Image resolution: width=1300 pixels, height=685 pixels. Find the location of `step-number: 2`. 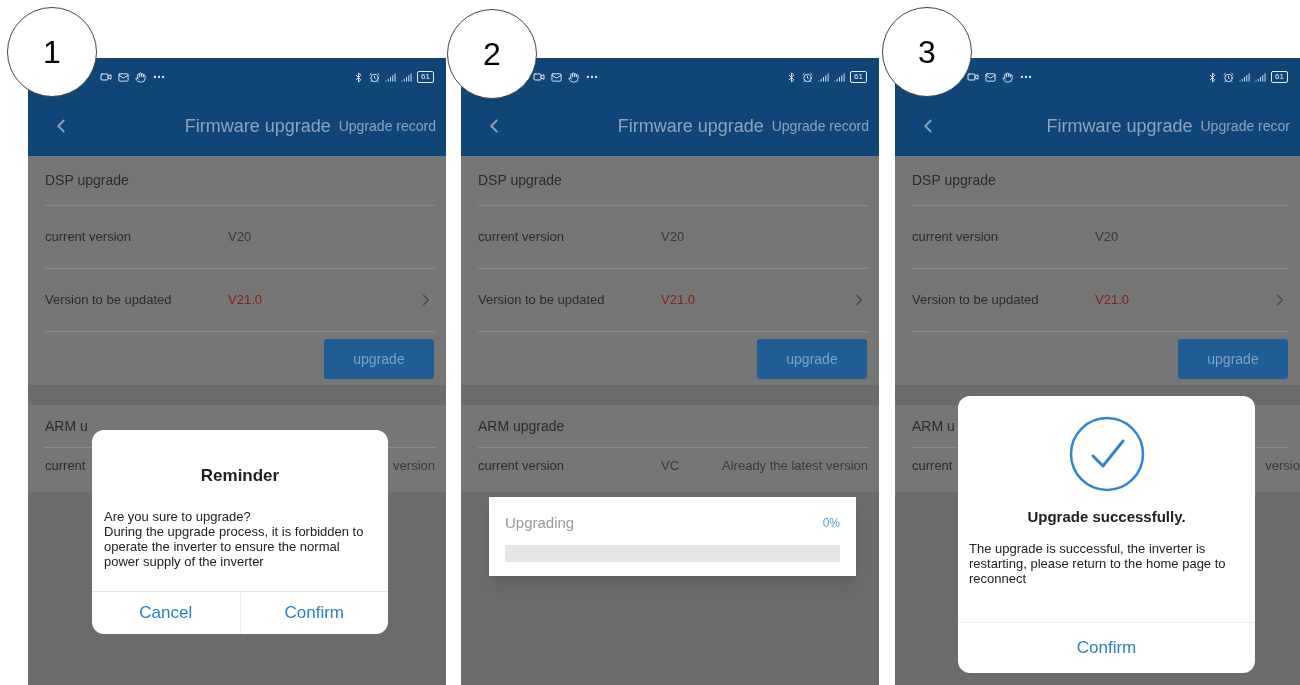

step-number: 2 is located at coordinates (492, 54).